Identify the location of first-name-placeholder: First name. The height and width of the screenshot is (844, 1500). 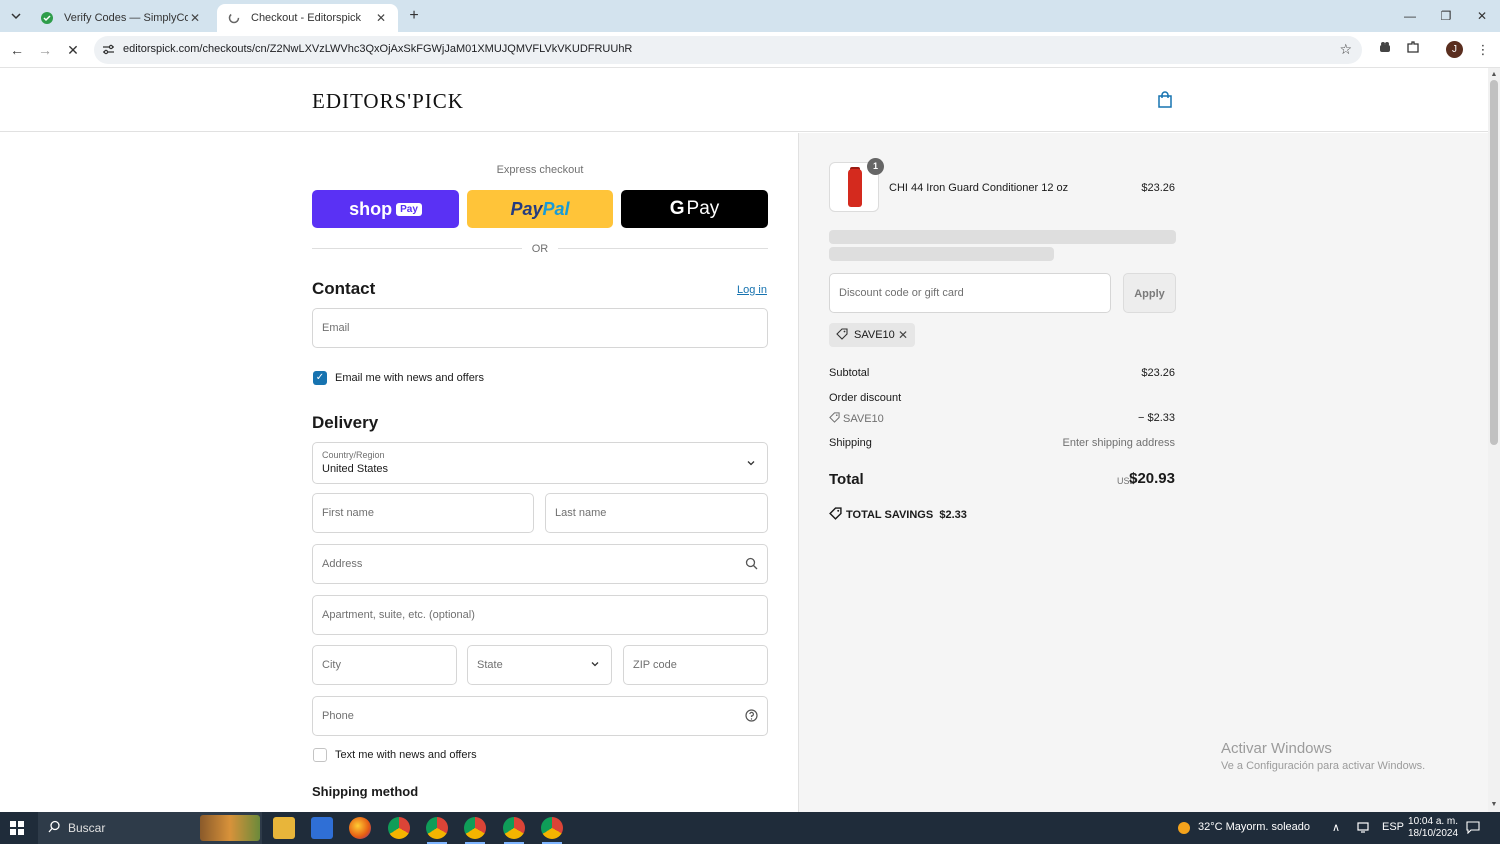
(348, 513).